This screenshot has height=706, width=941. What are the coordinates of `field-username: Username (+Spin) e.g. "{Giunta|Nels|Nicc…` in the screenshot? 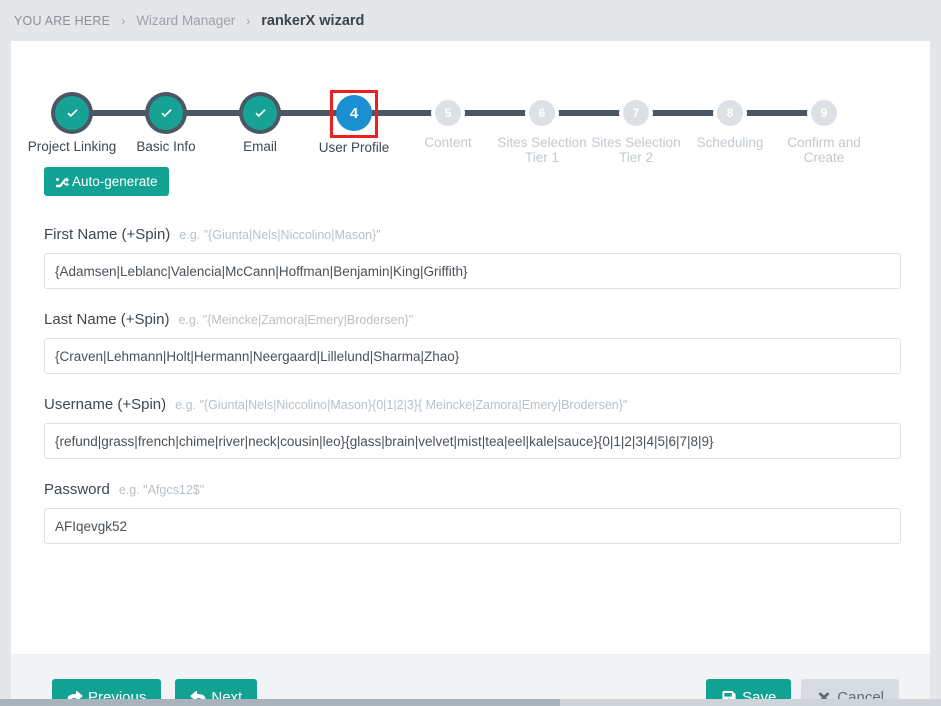 It's located at (472, 427).